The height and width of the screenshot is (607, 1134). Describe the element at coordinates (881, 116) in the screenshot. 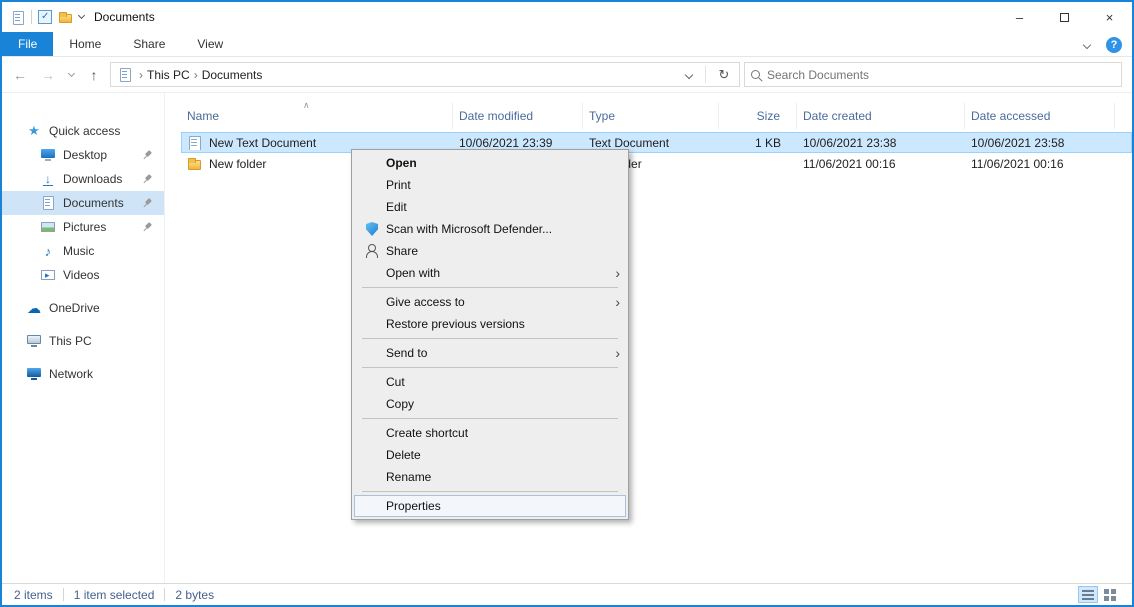

I see `column-header: Date created` at that location.